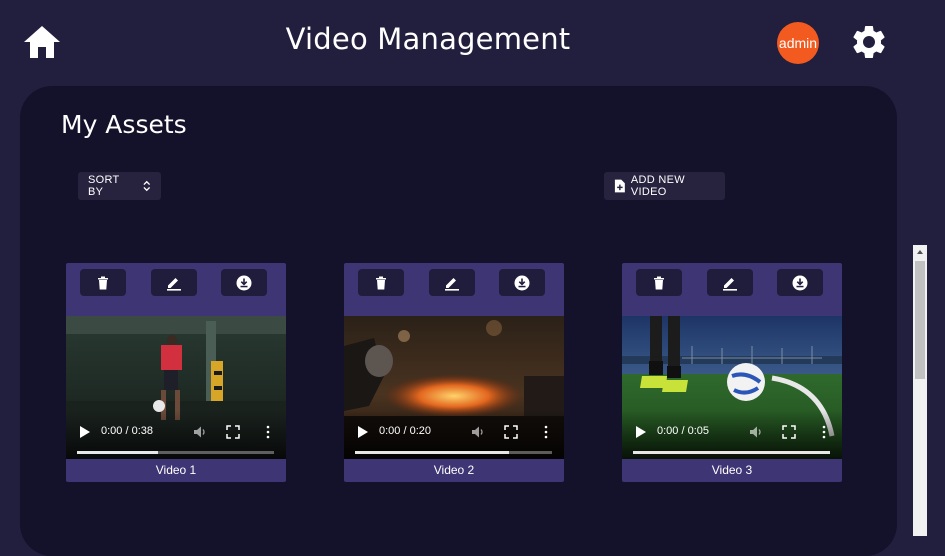  Describe the element at coordinates (405, 431) in the screenshot. I see `video-time: 0:00 / 0:20` at that location.